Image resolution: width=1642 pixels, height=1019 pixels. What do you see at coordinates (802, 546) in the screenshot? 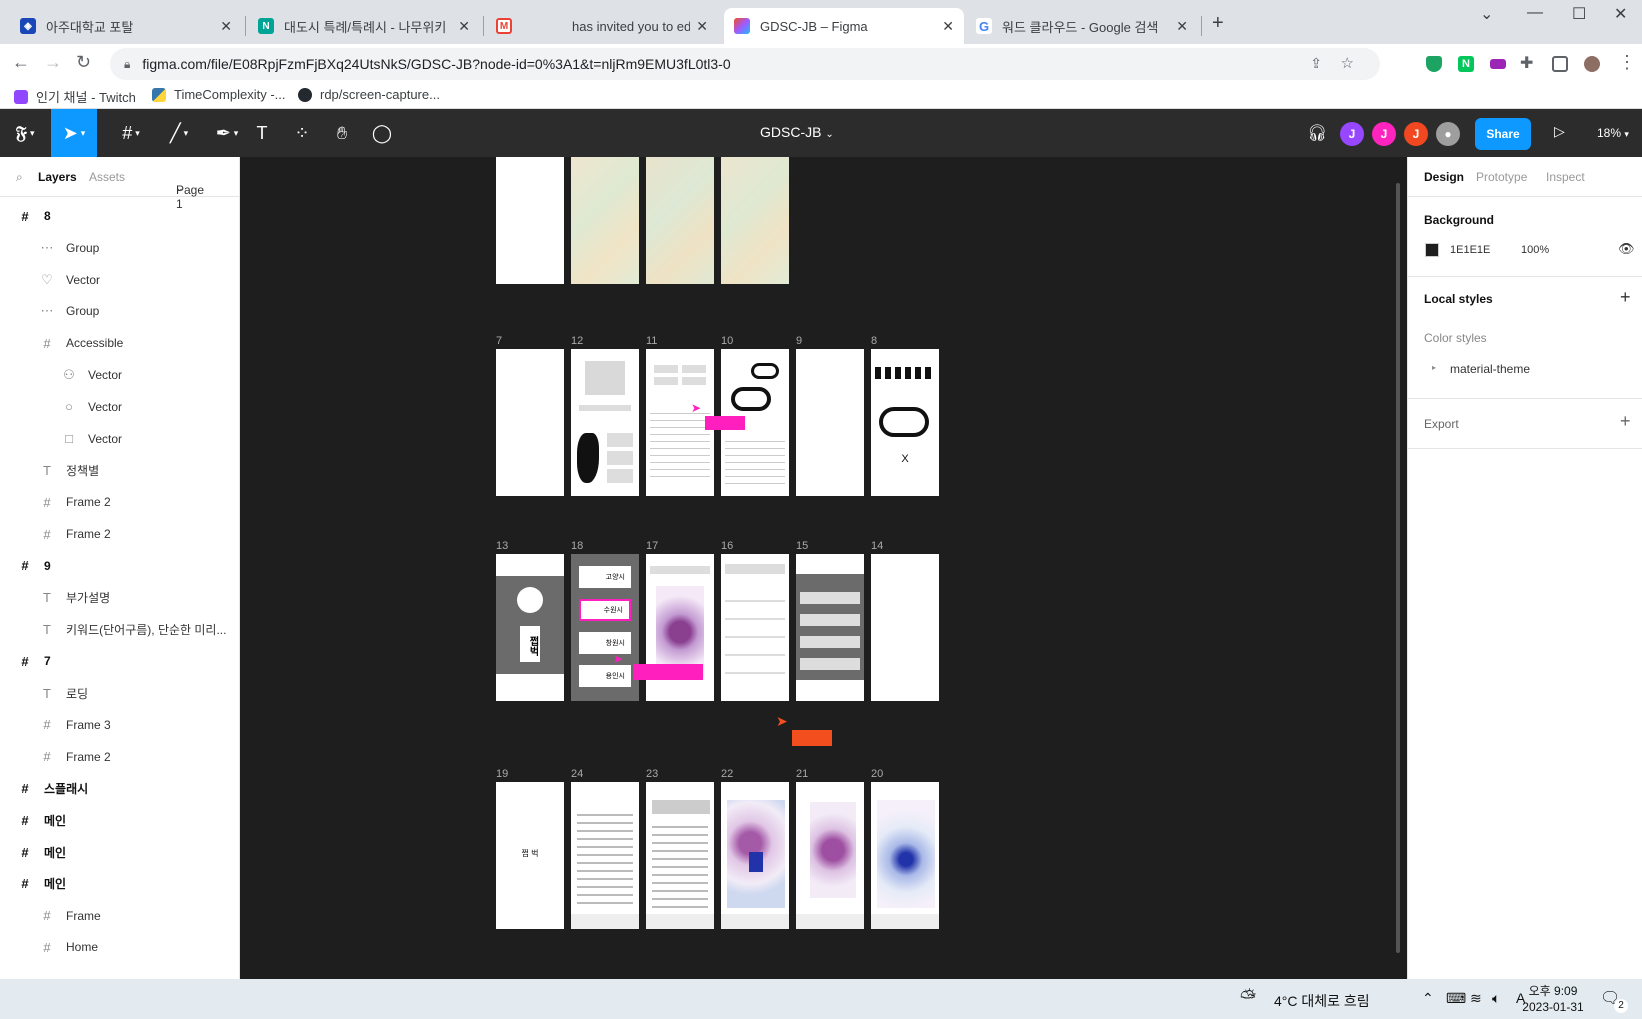
I see `frame-name-label: 15` at bounding box center [802, 546].